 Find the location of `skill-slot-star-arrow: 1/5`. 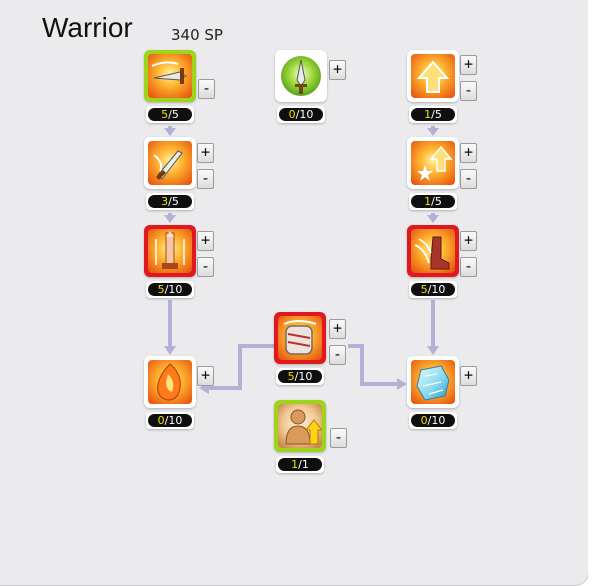

skill-slot-star-arrow: 1/5 is located at coordinates (433, 175).